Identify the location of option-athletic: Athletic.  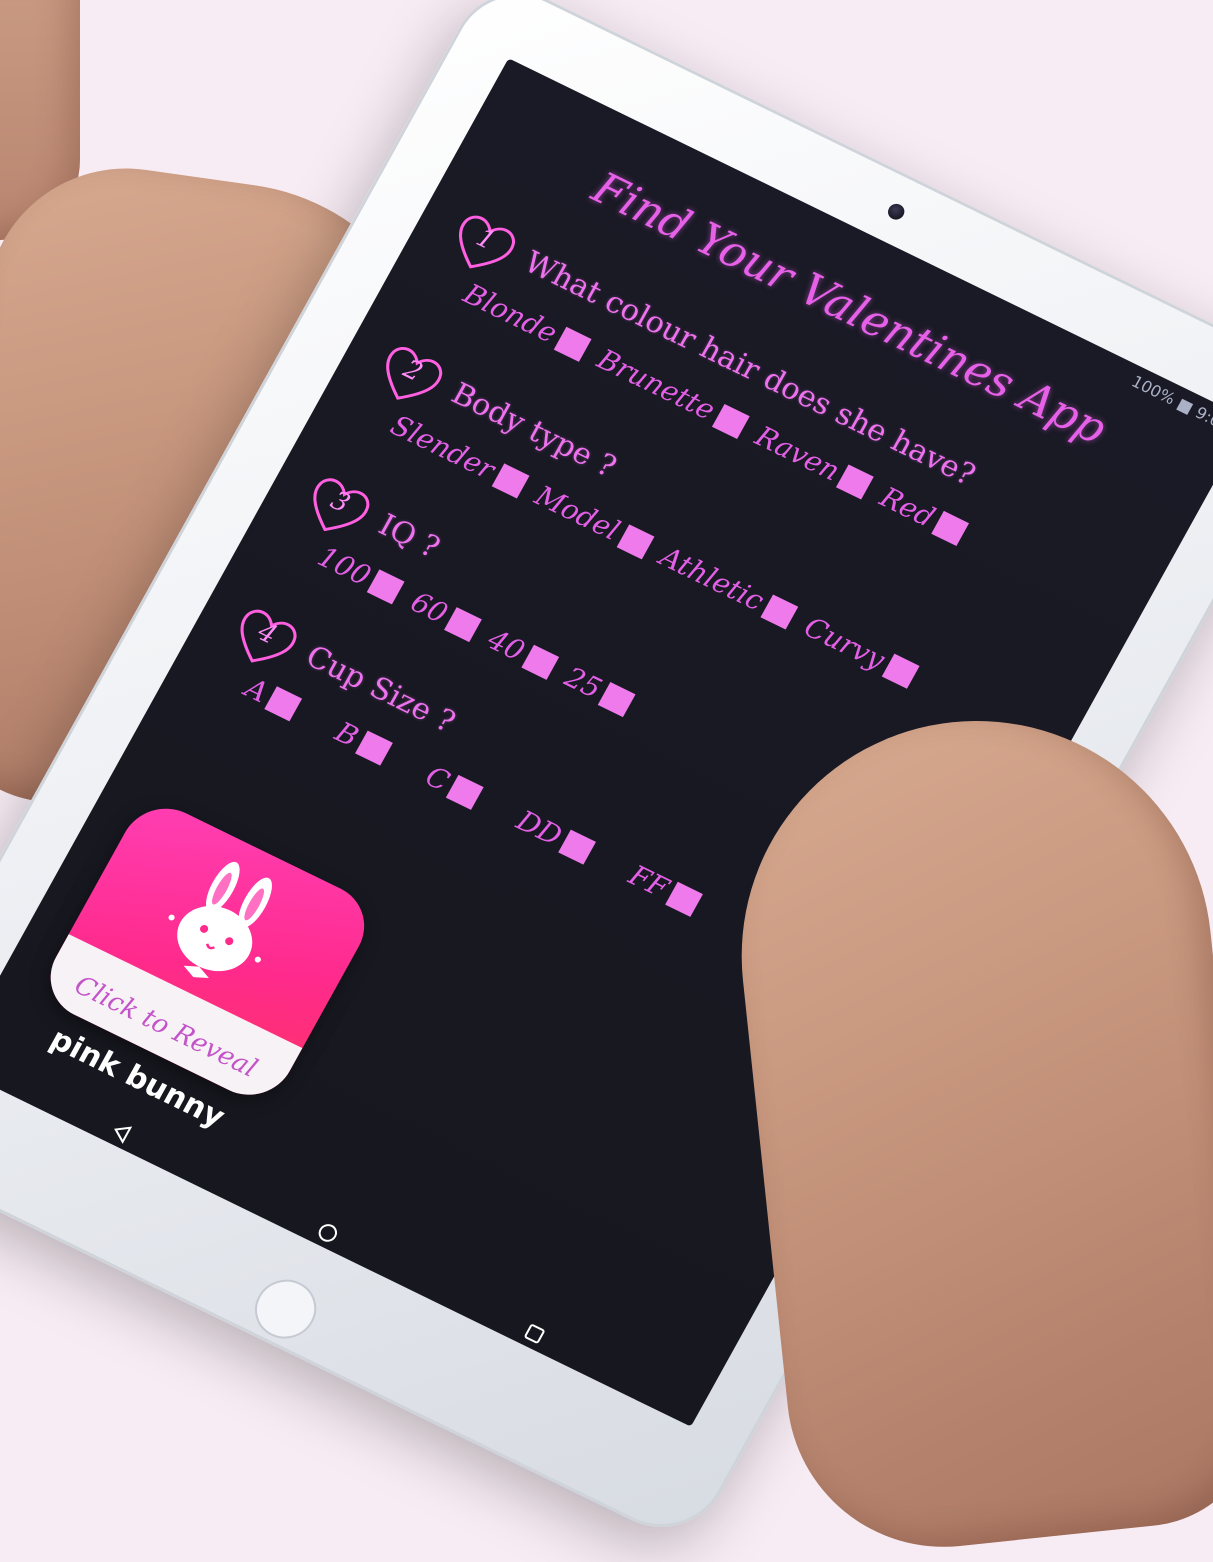
(727, 586).